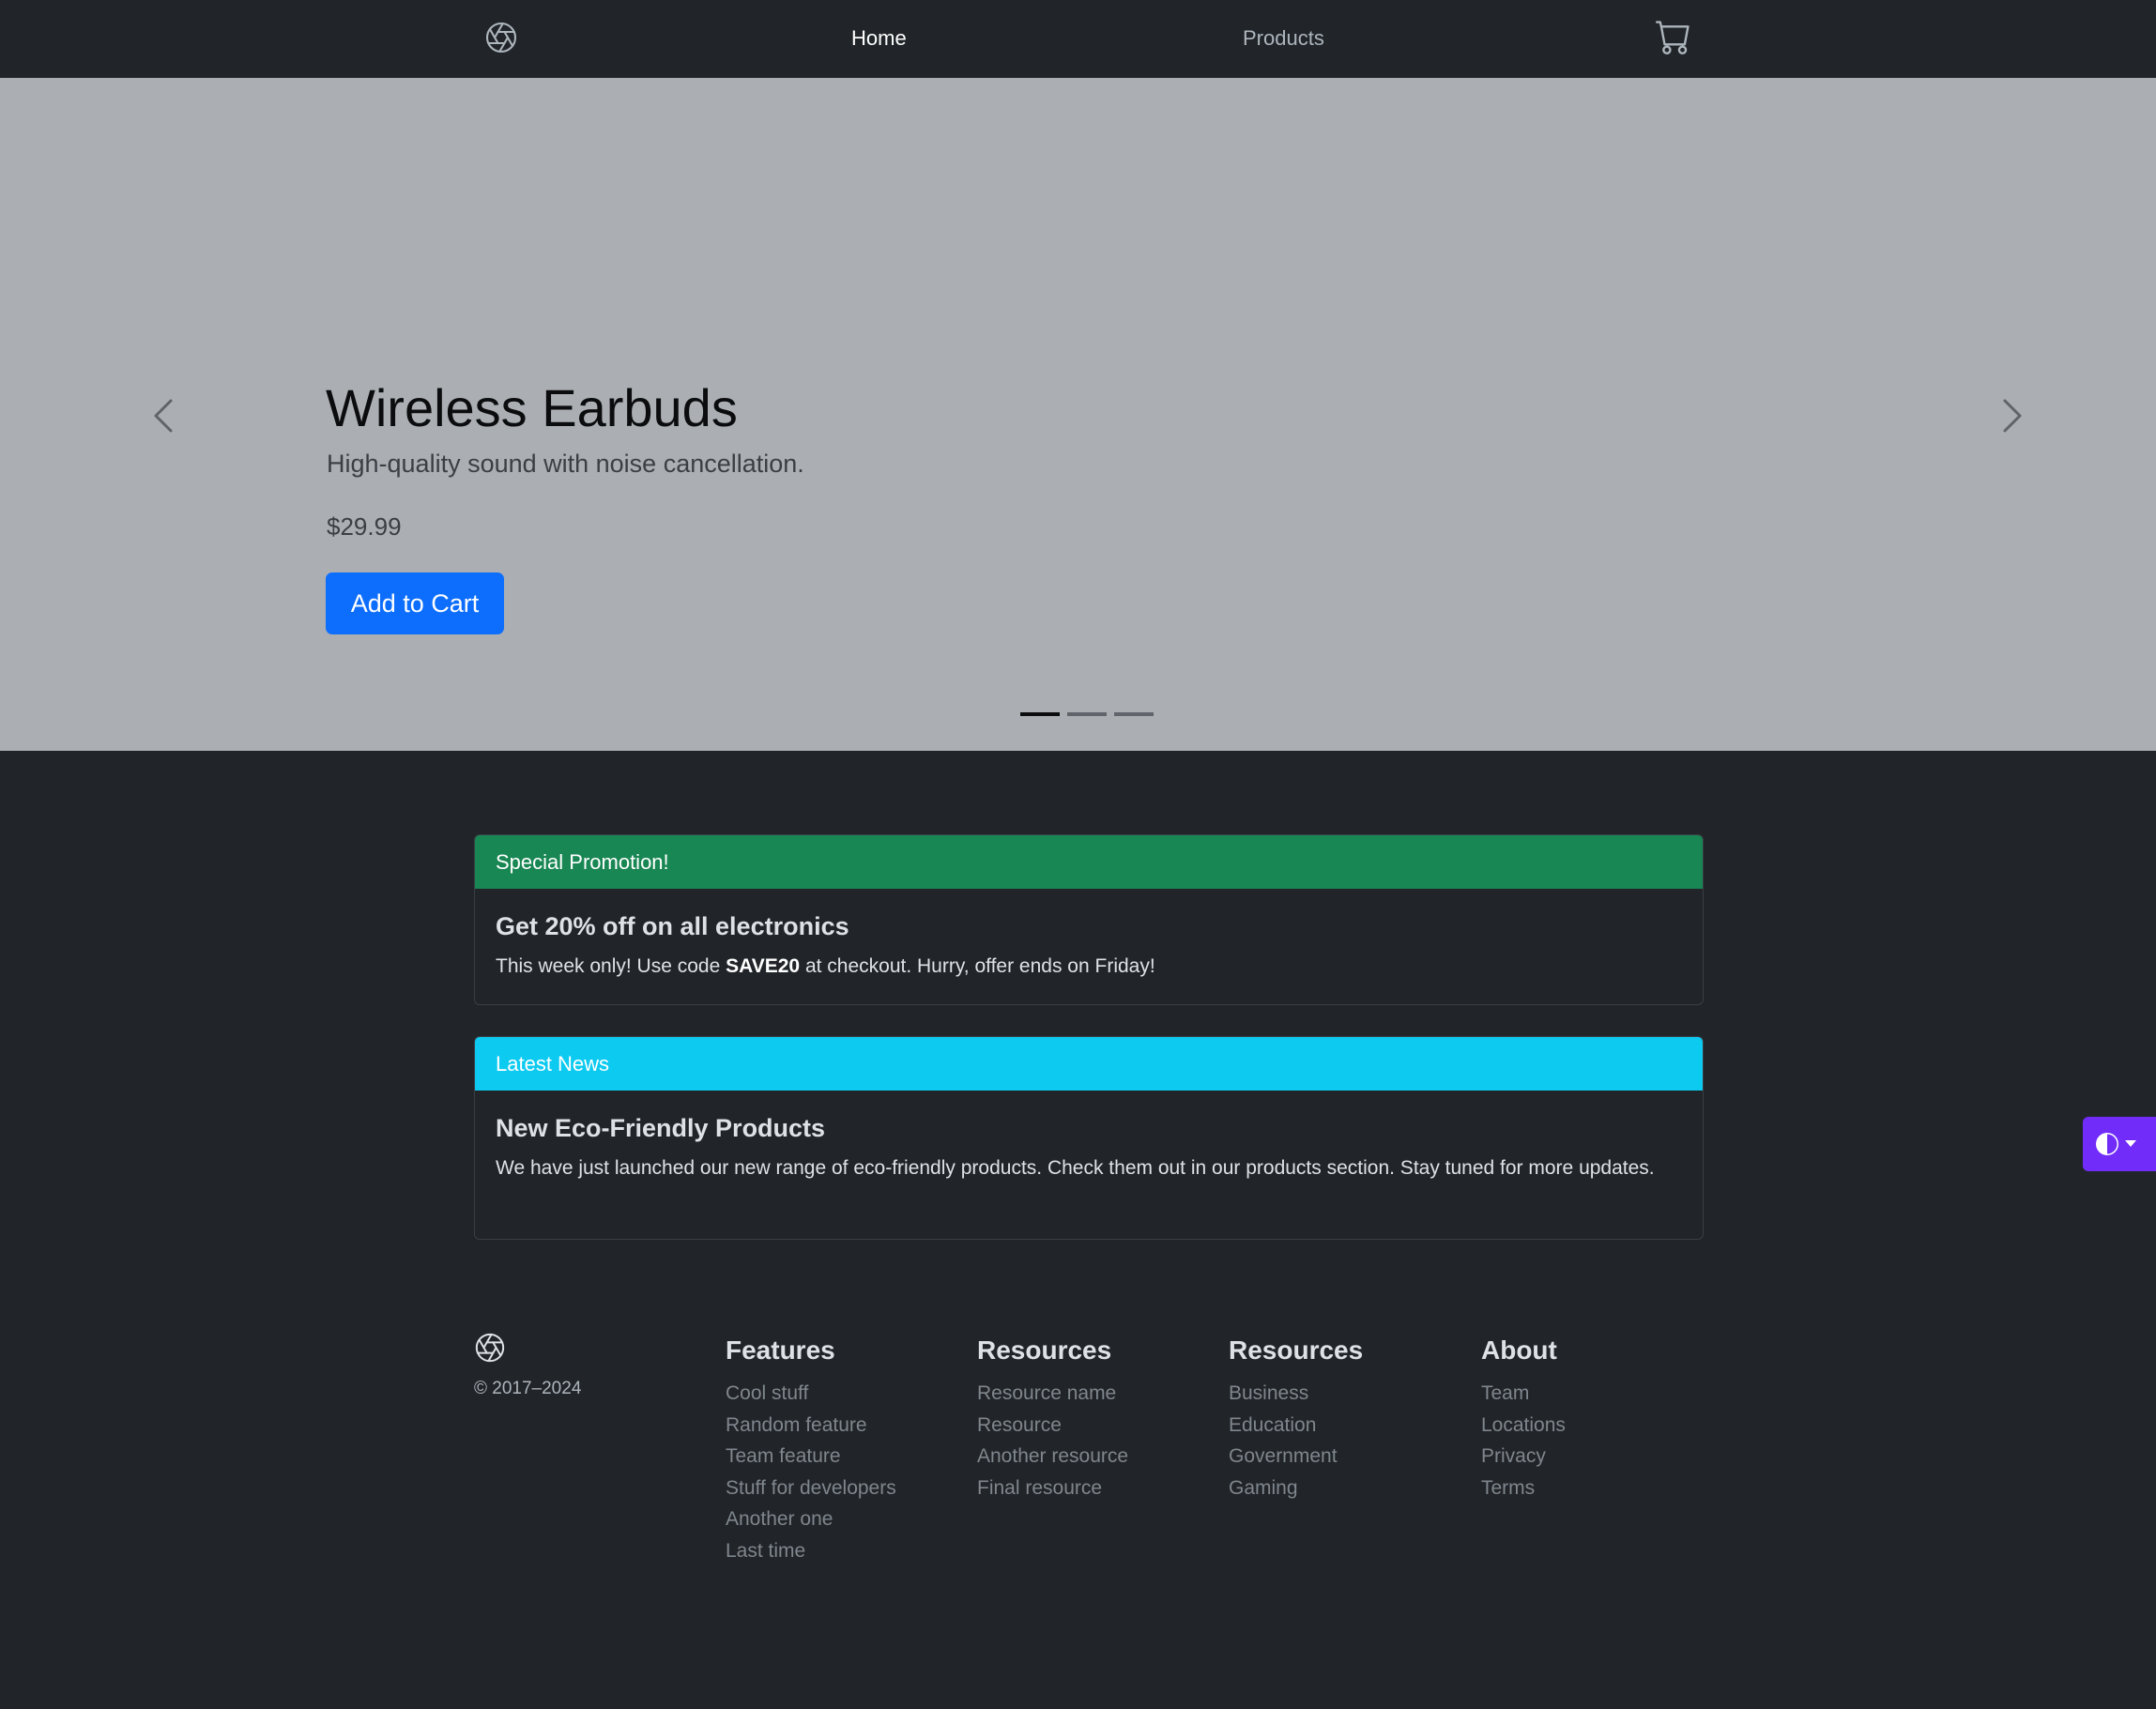 The width and height of the screenshot is (2156, 1709). Describe the element at coordinates (2107, 1144) in the screenshot. I see `half-circle-icon` at that location.